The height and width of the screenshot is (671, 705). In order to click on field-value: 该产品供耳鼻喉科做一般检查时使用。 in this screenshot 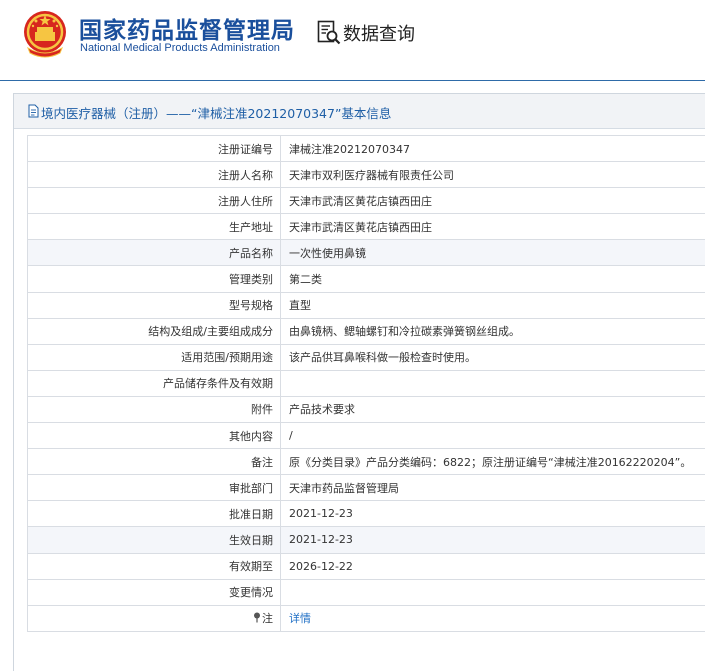, I will do `click(492, 357)`.